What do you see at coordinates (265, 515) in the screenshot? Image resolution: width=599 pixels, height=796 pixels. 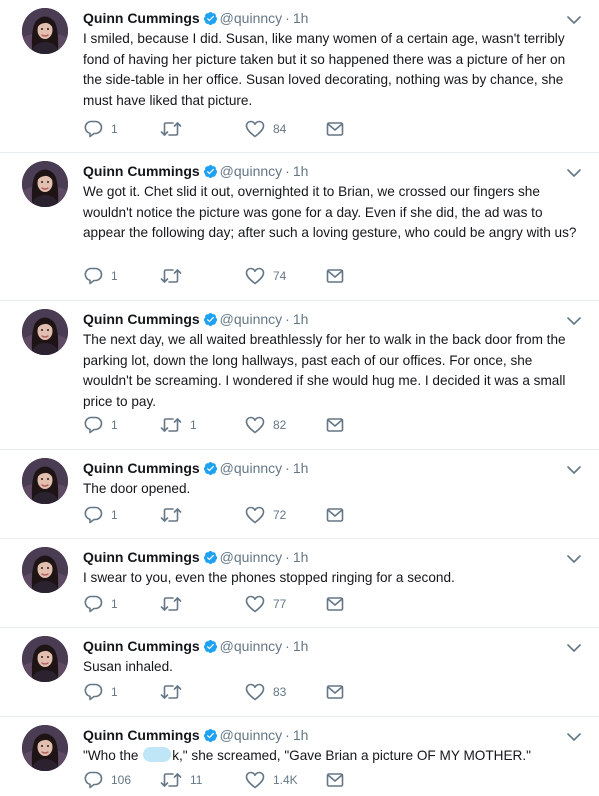 I see `like-button: 72` at bounding box center [265, 515].